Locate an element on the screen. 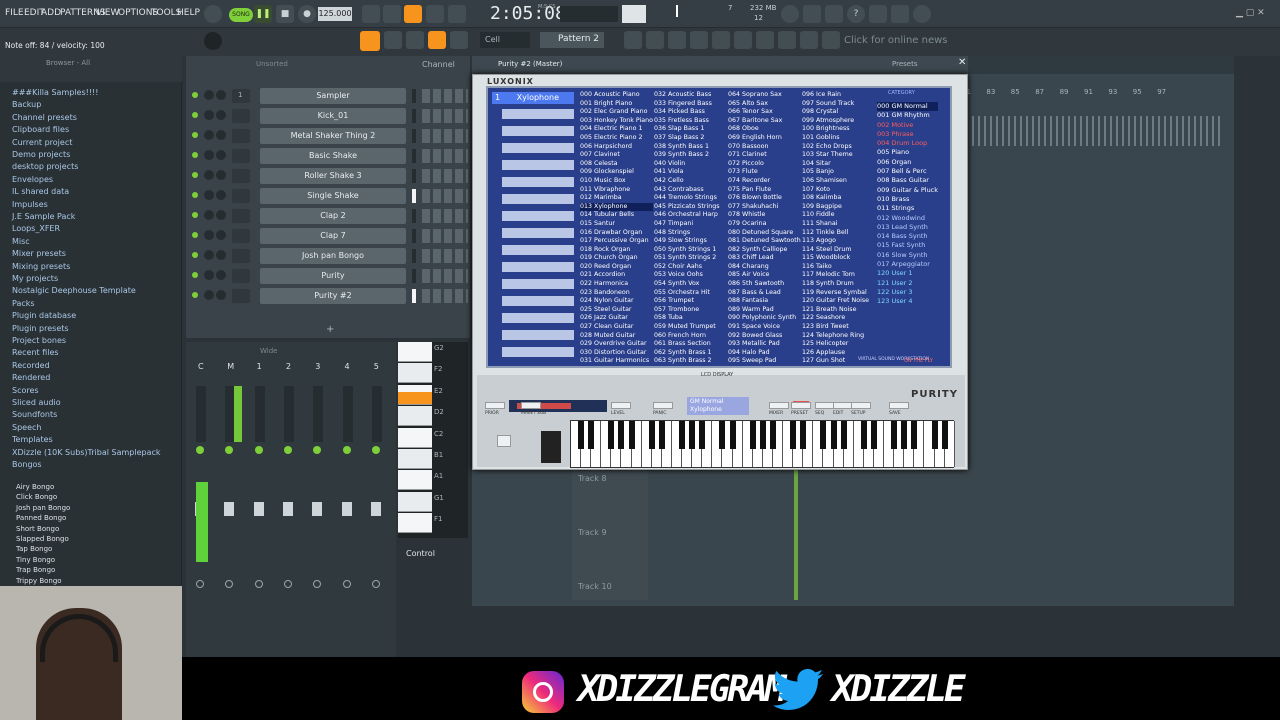  preset-item: 046 Orchestral Harp is located at coordinates (687, 215).